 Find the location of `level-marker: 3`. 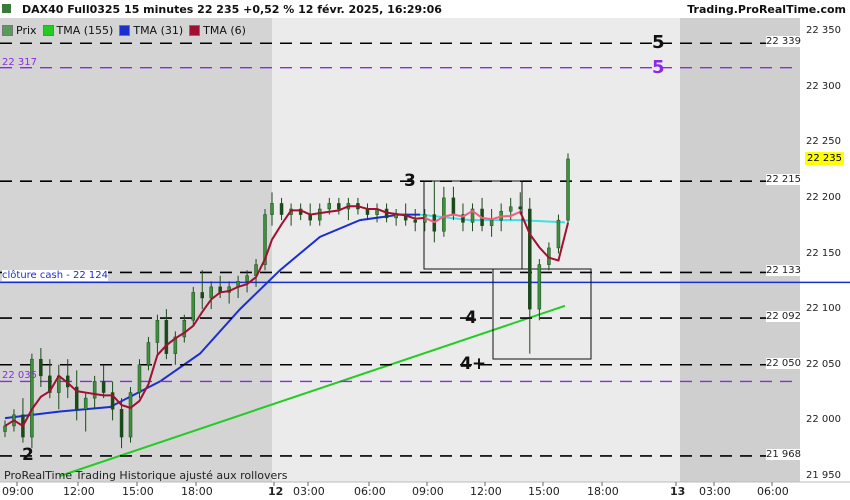

level-marker: 3 is located at coordinates (410, 180).